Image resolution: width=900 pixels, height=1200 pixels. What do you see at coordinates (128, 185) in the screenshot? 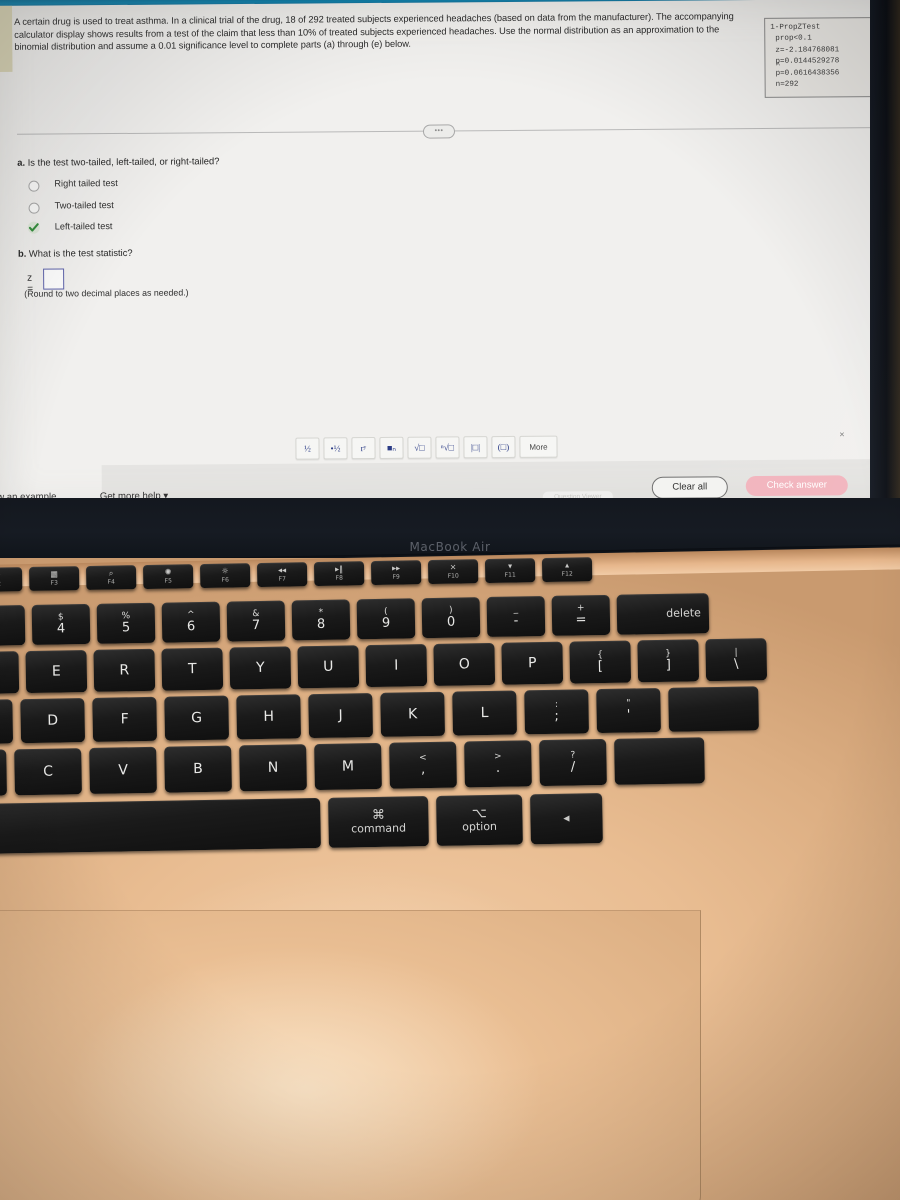
I see `radio-option-right-tailed: Right tailed test` at bounding box center [128, 185].